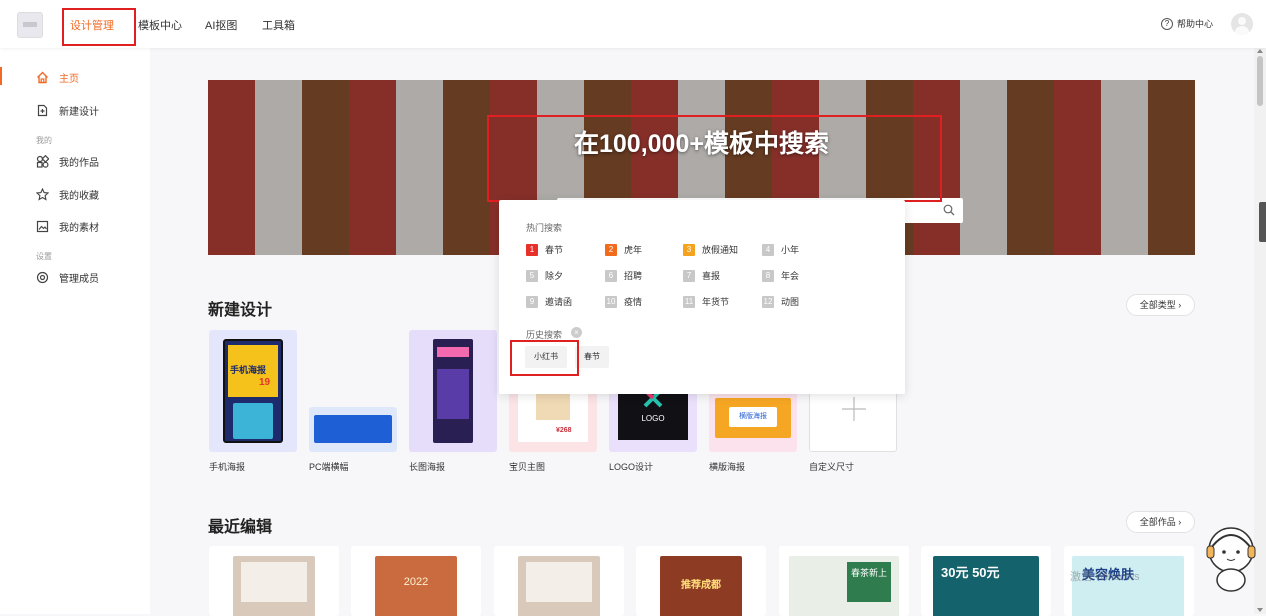 The width and height of the screenshot is (1266, 616). Describe the element at coordinates (1260, 610) in the screenshot. I see `scroll-down-arrow-icon` at that location.